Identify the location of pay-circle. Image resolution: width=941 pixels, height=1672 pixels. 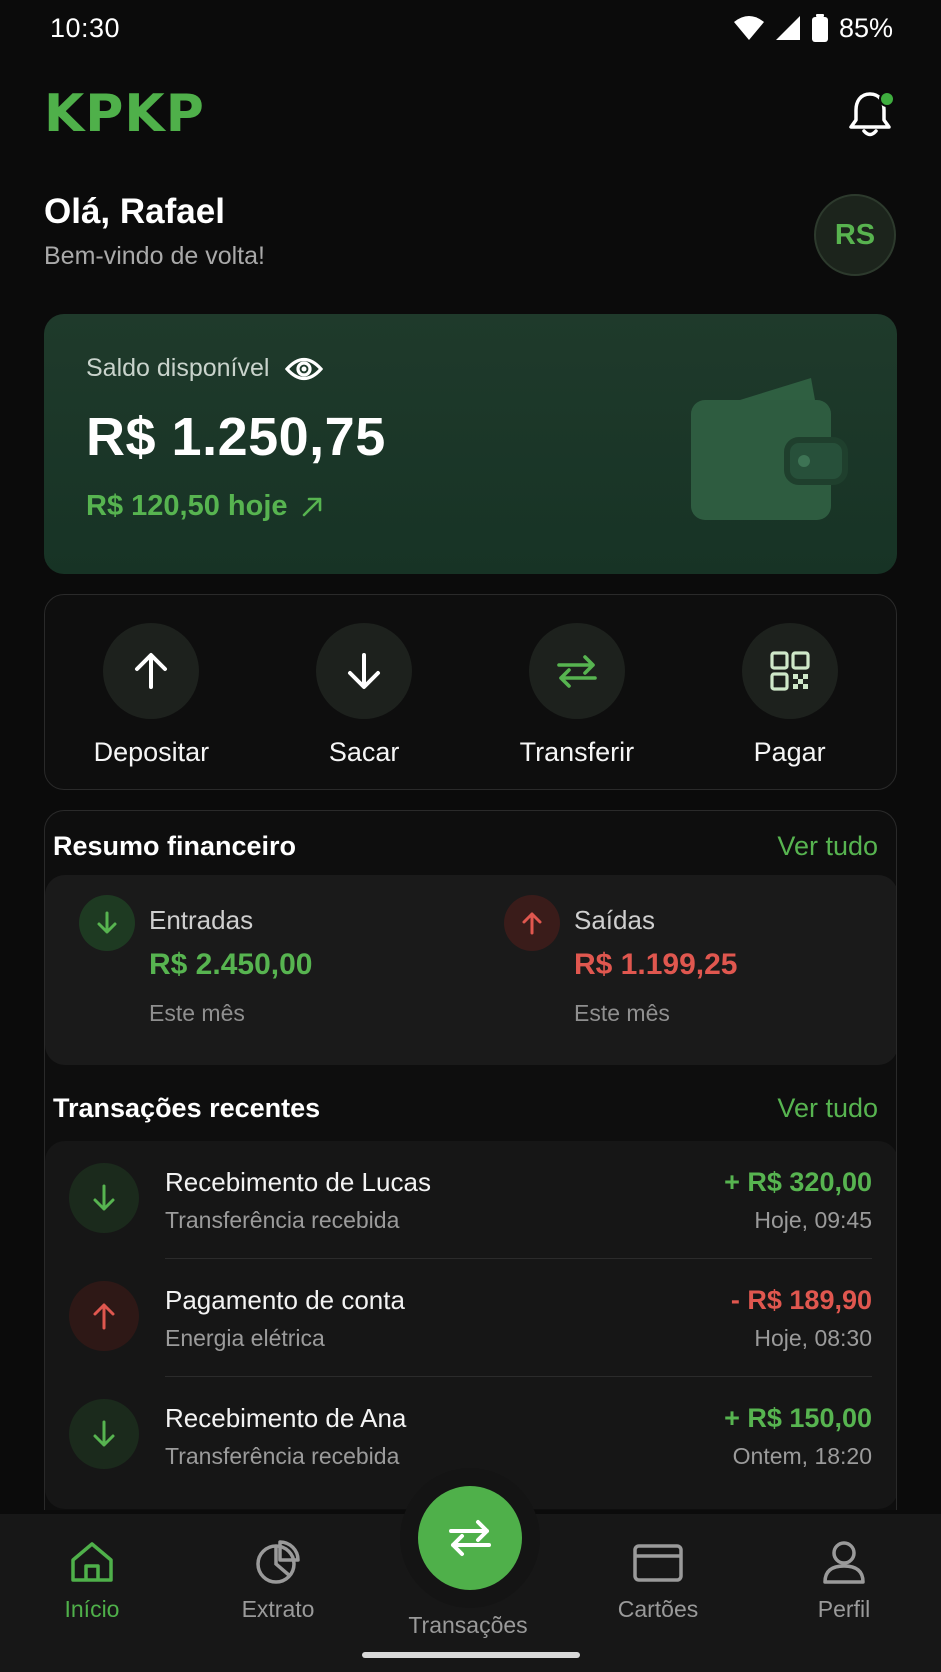
(789, 671).